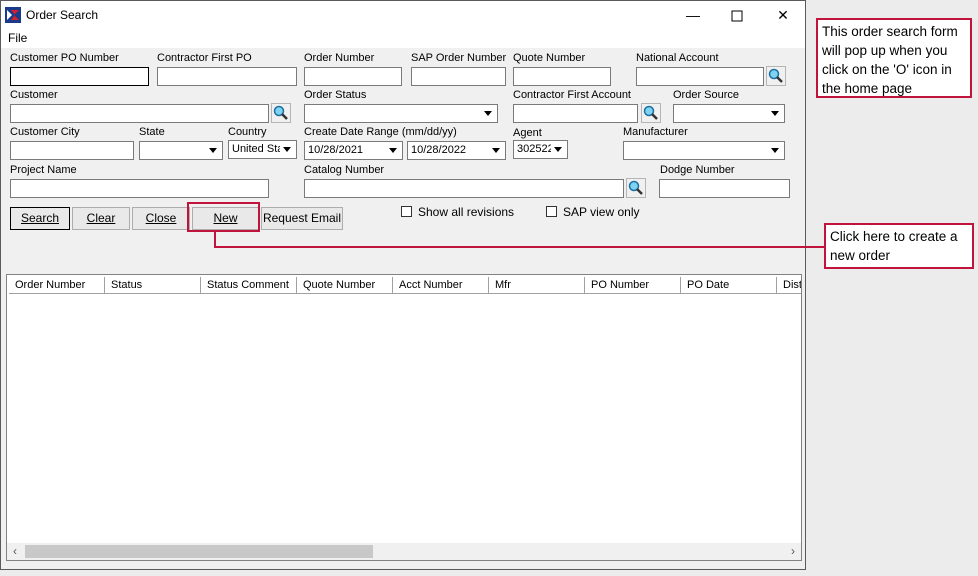 This screenshot has width=978, height=576. Describe the element at coordinates (403, 15) in the screenshot. I see `title-bar: Order Search — ✕` at that location.